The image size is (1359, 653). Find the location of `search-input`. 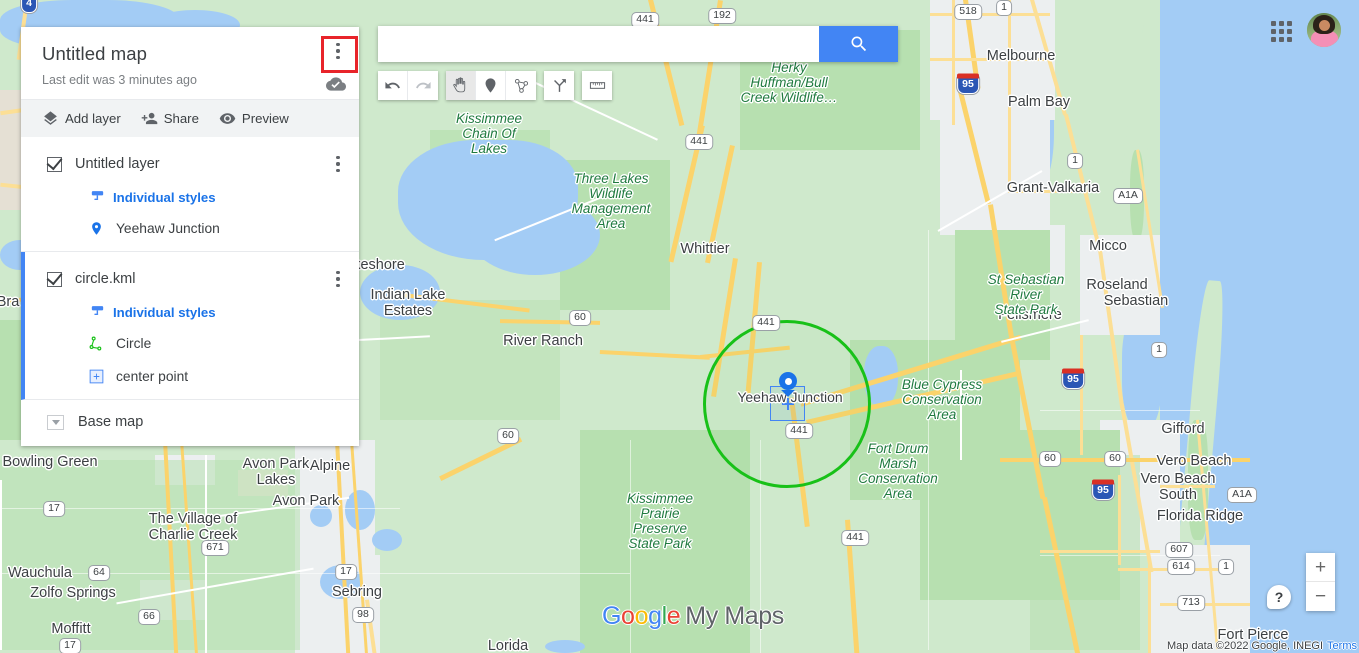

search-input is located at coordinates (598, 44).